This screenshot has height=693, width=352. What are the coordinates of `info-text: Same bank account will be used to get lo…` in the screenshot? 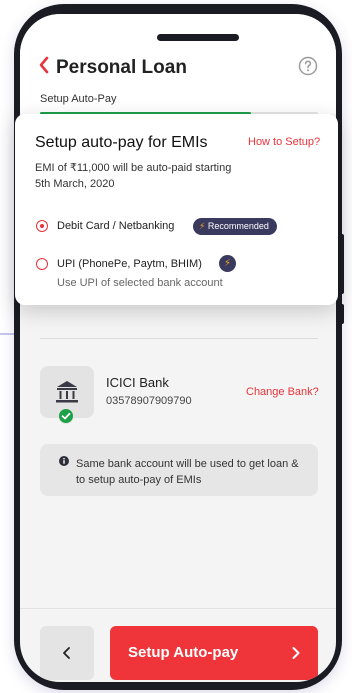 It's located at (187, 472).